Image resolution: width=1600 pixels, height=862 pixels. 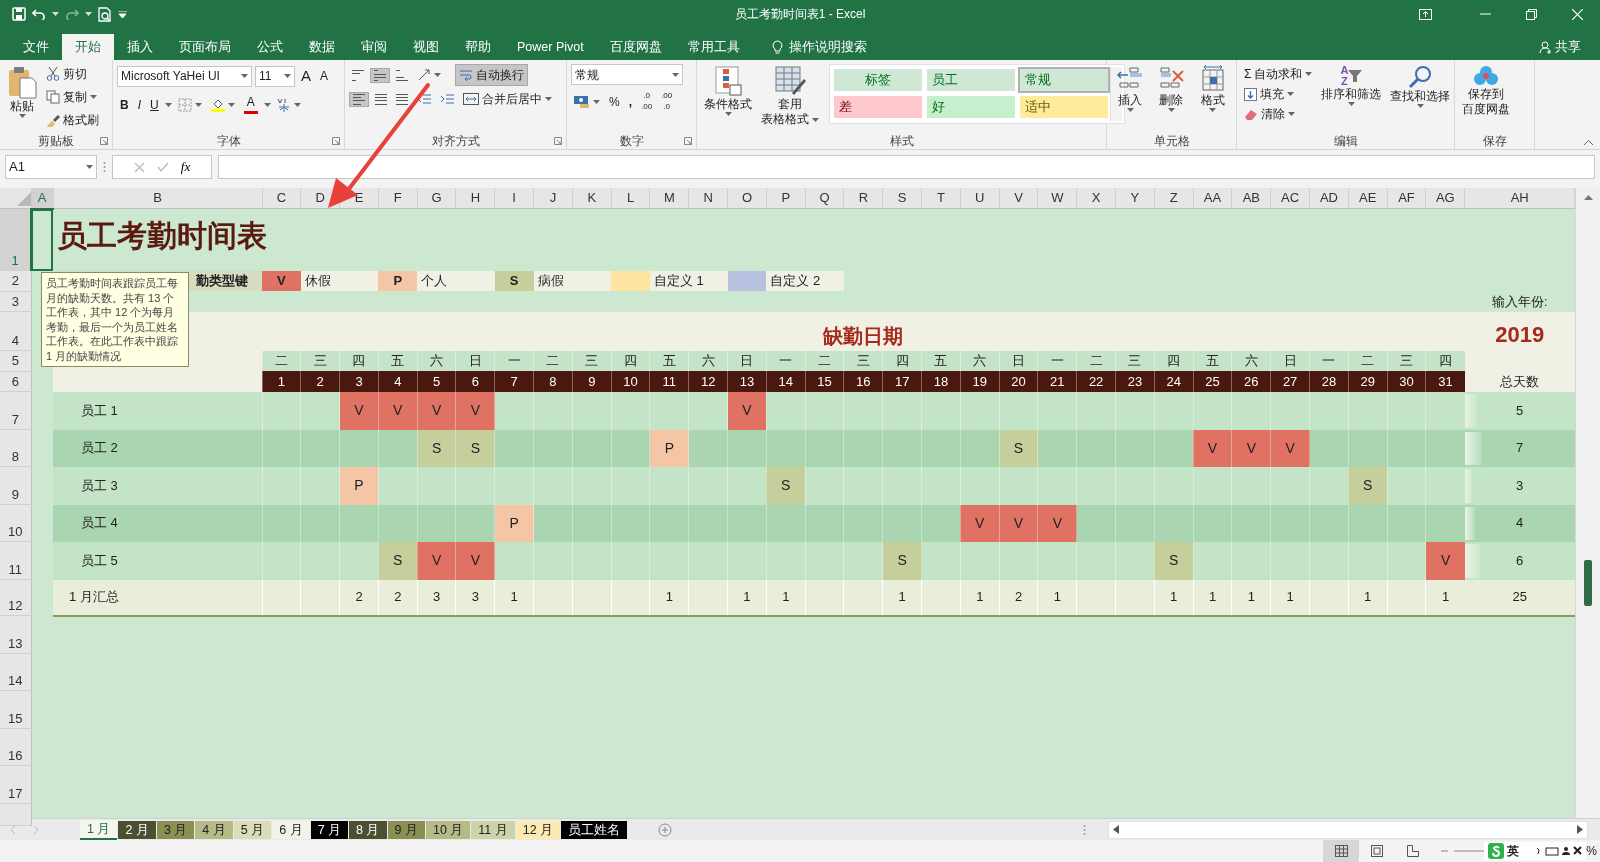 I want to click on column-header: Q, so click(x=824, y=198).